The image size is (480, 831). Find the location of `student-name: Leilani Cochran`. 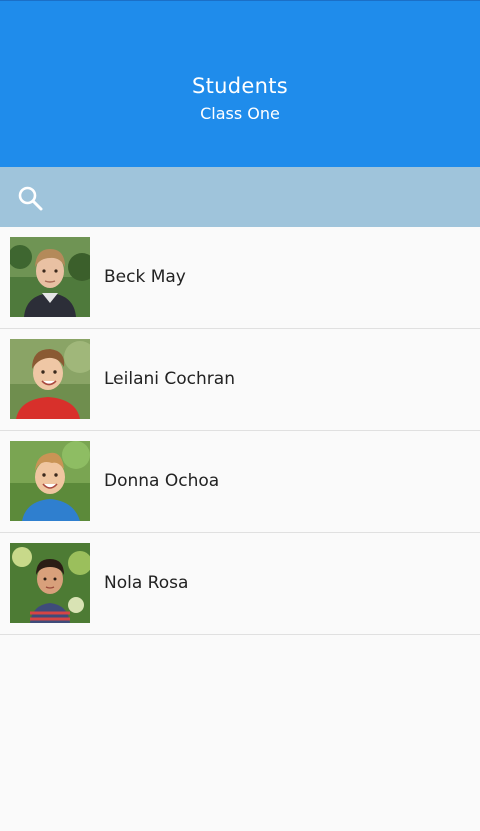

student-name: Leilani Cochran is located at coordinates (169, 379).